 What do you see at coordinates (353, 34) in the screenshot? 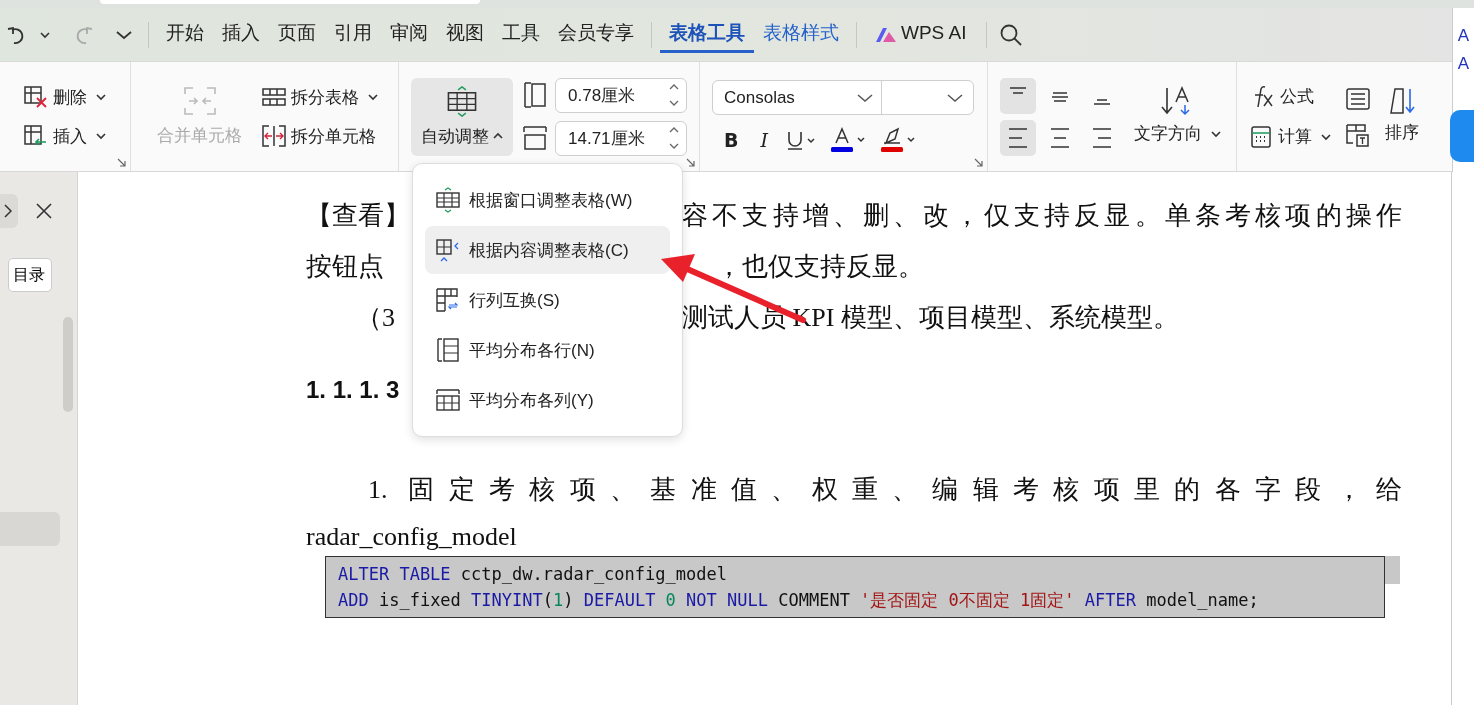
I see `ribbon-tab: 引用` at bounding box center [353, 34].